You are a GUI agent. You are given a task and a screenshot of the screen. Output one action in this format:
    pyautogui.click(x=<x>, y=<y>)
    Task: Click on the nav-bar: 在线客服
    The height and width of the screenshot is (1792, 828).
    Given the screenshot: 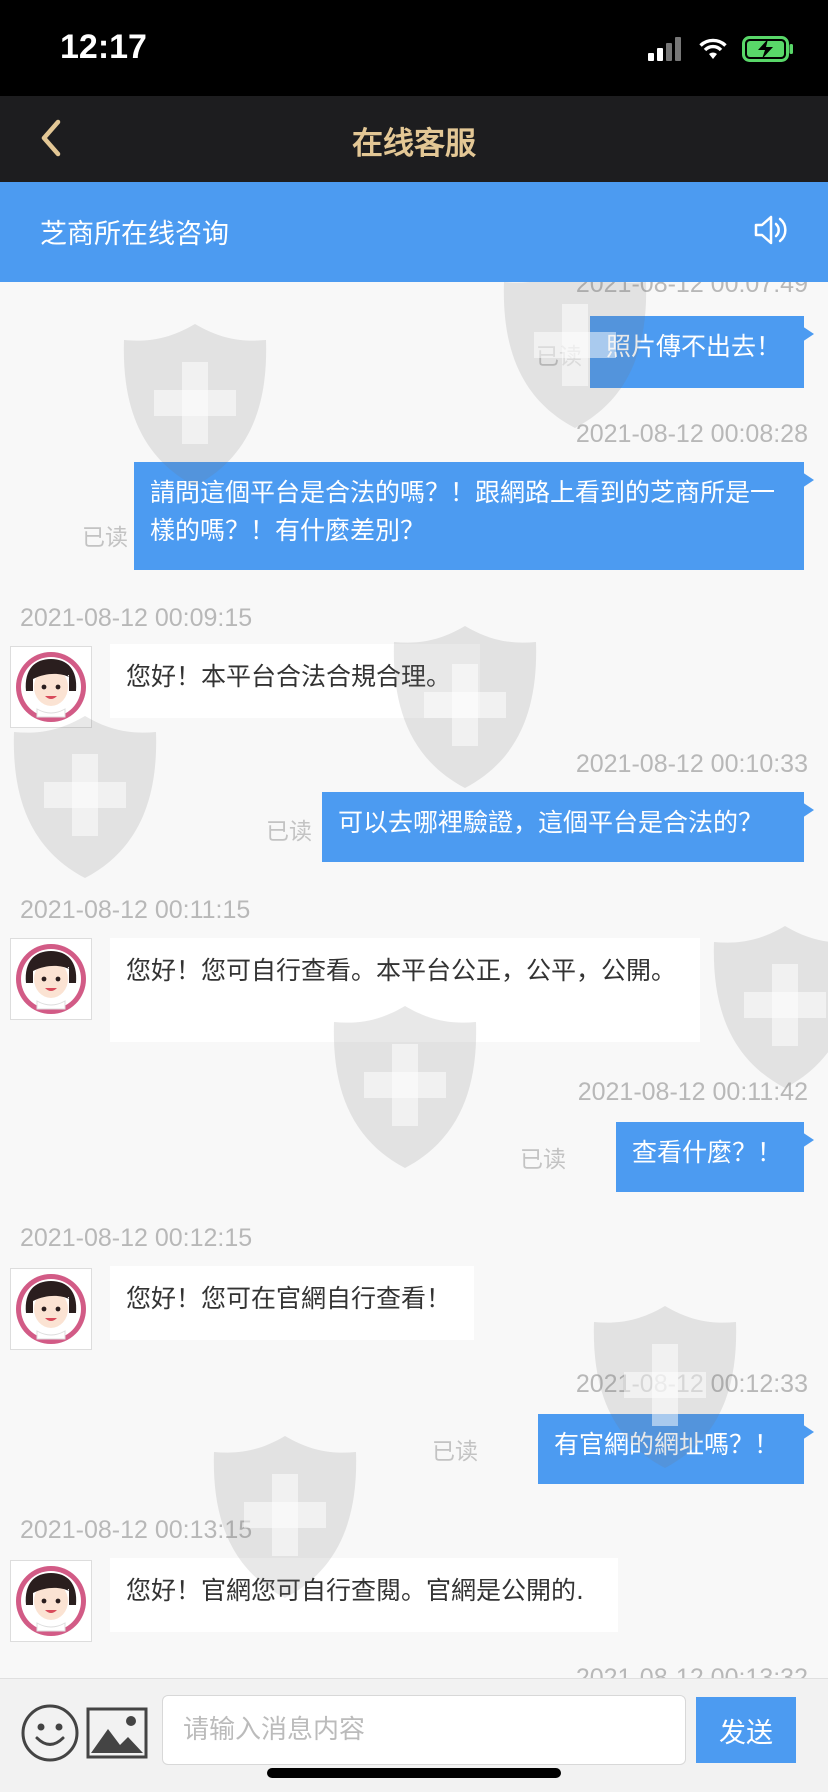 What is the action you would take?
    pyautogui.click(x=414, y=139)
    